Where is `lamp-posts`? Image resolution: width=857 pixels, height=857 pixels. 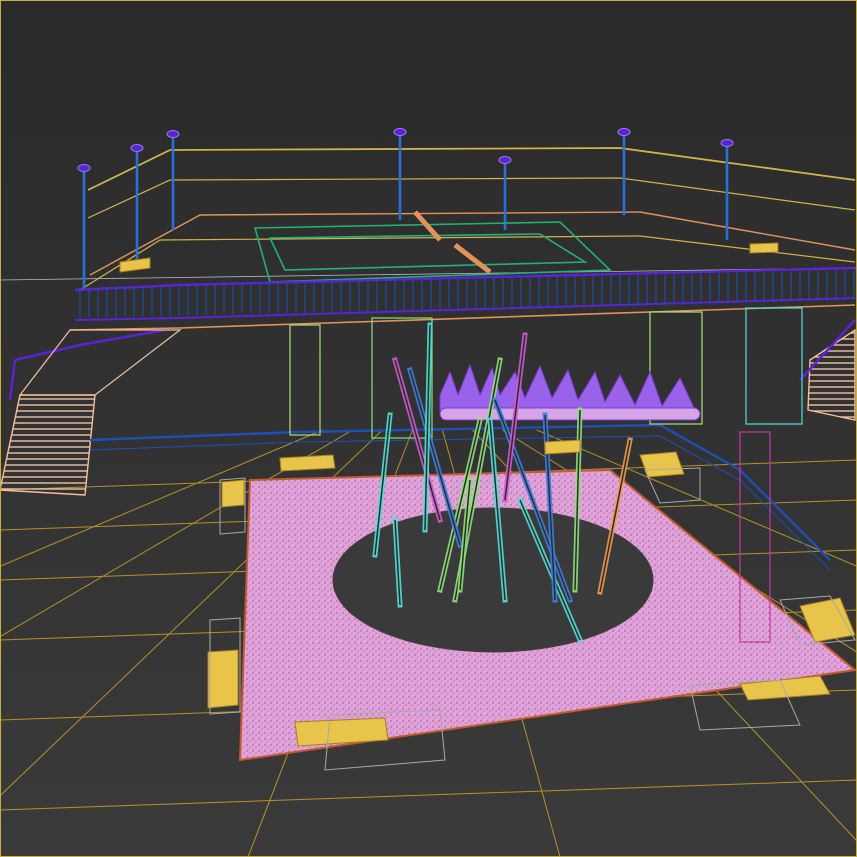 lamp-posts is located at coordinates (405, 209).